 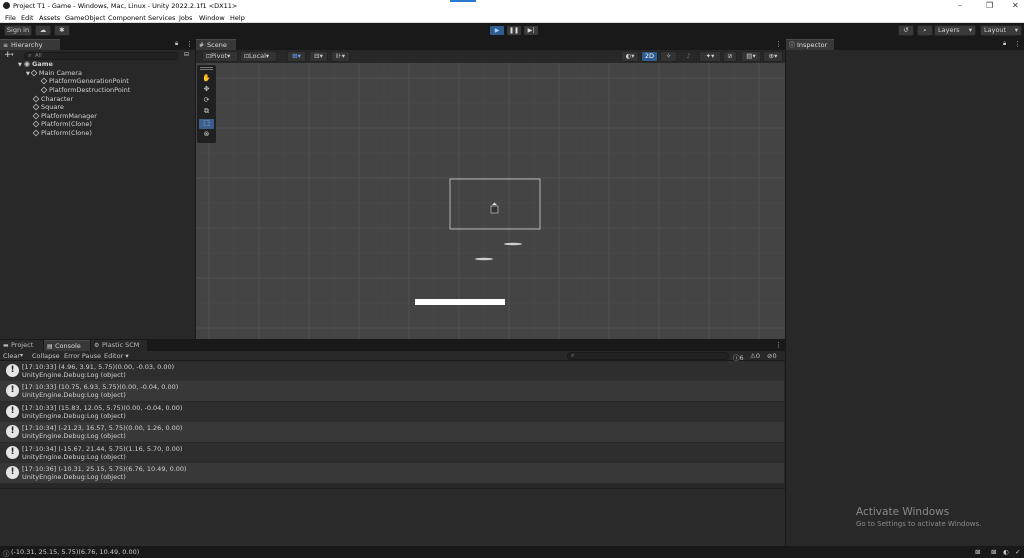 I want to click on drag-handle-icon, so click(x=206, y=68).